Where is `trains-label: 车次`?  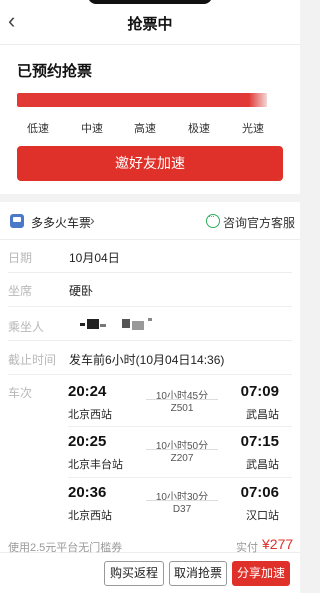
trains-label: 车次 is located at coordinates (20, 393).